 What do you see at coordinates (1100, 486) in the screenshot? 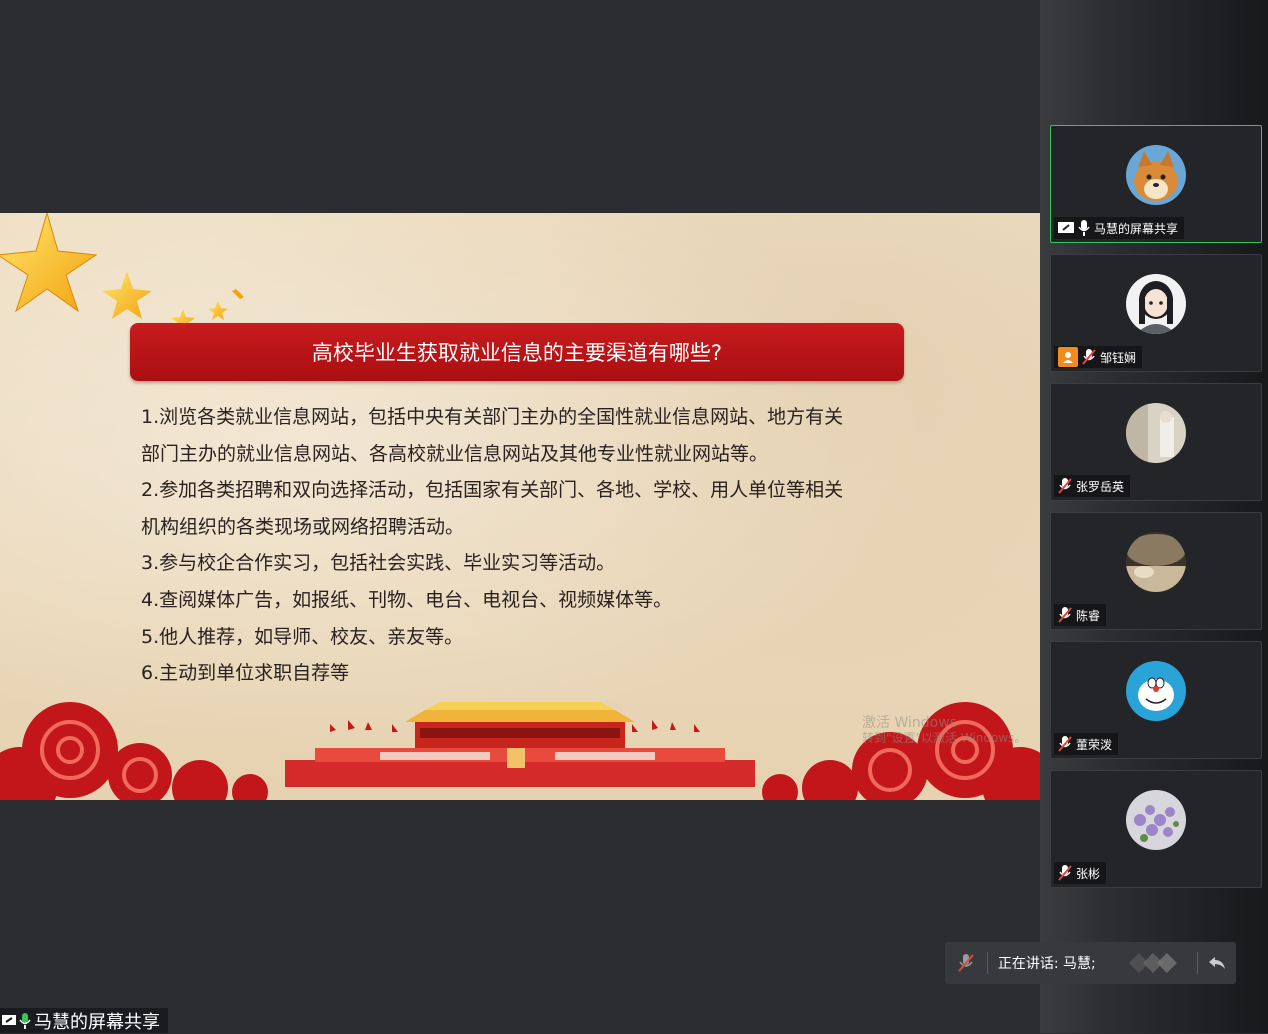
I see `participant-name: 张罗岳英` at bounding box center [1100, 486].